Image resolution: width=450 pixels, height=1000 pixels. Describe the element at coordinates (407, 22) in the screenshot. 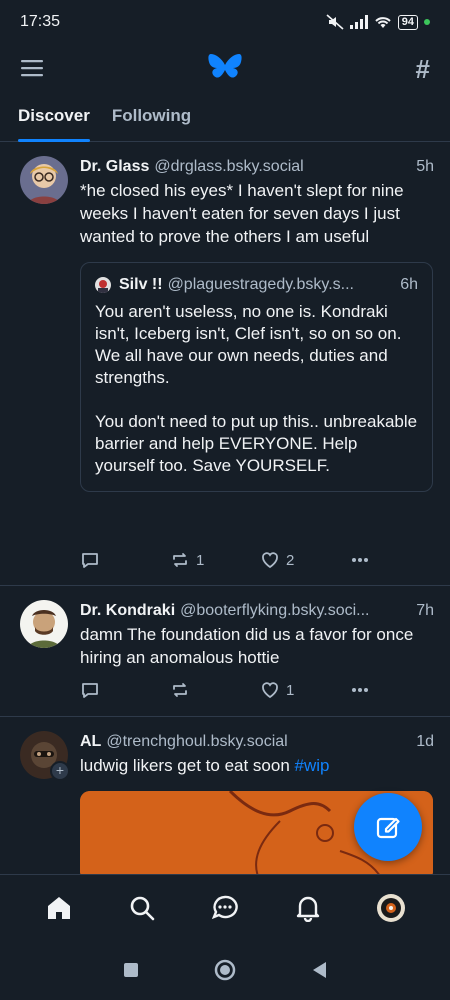

I see `battery-level: 94` at that location.